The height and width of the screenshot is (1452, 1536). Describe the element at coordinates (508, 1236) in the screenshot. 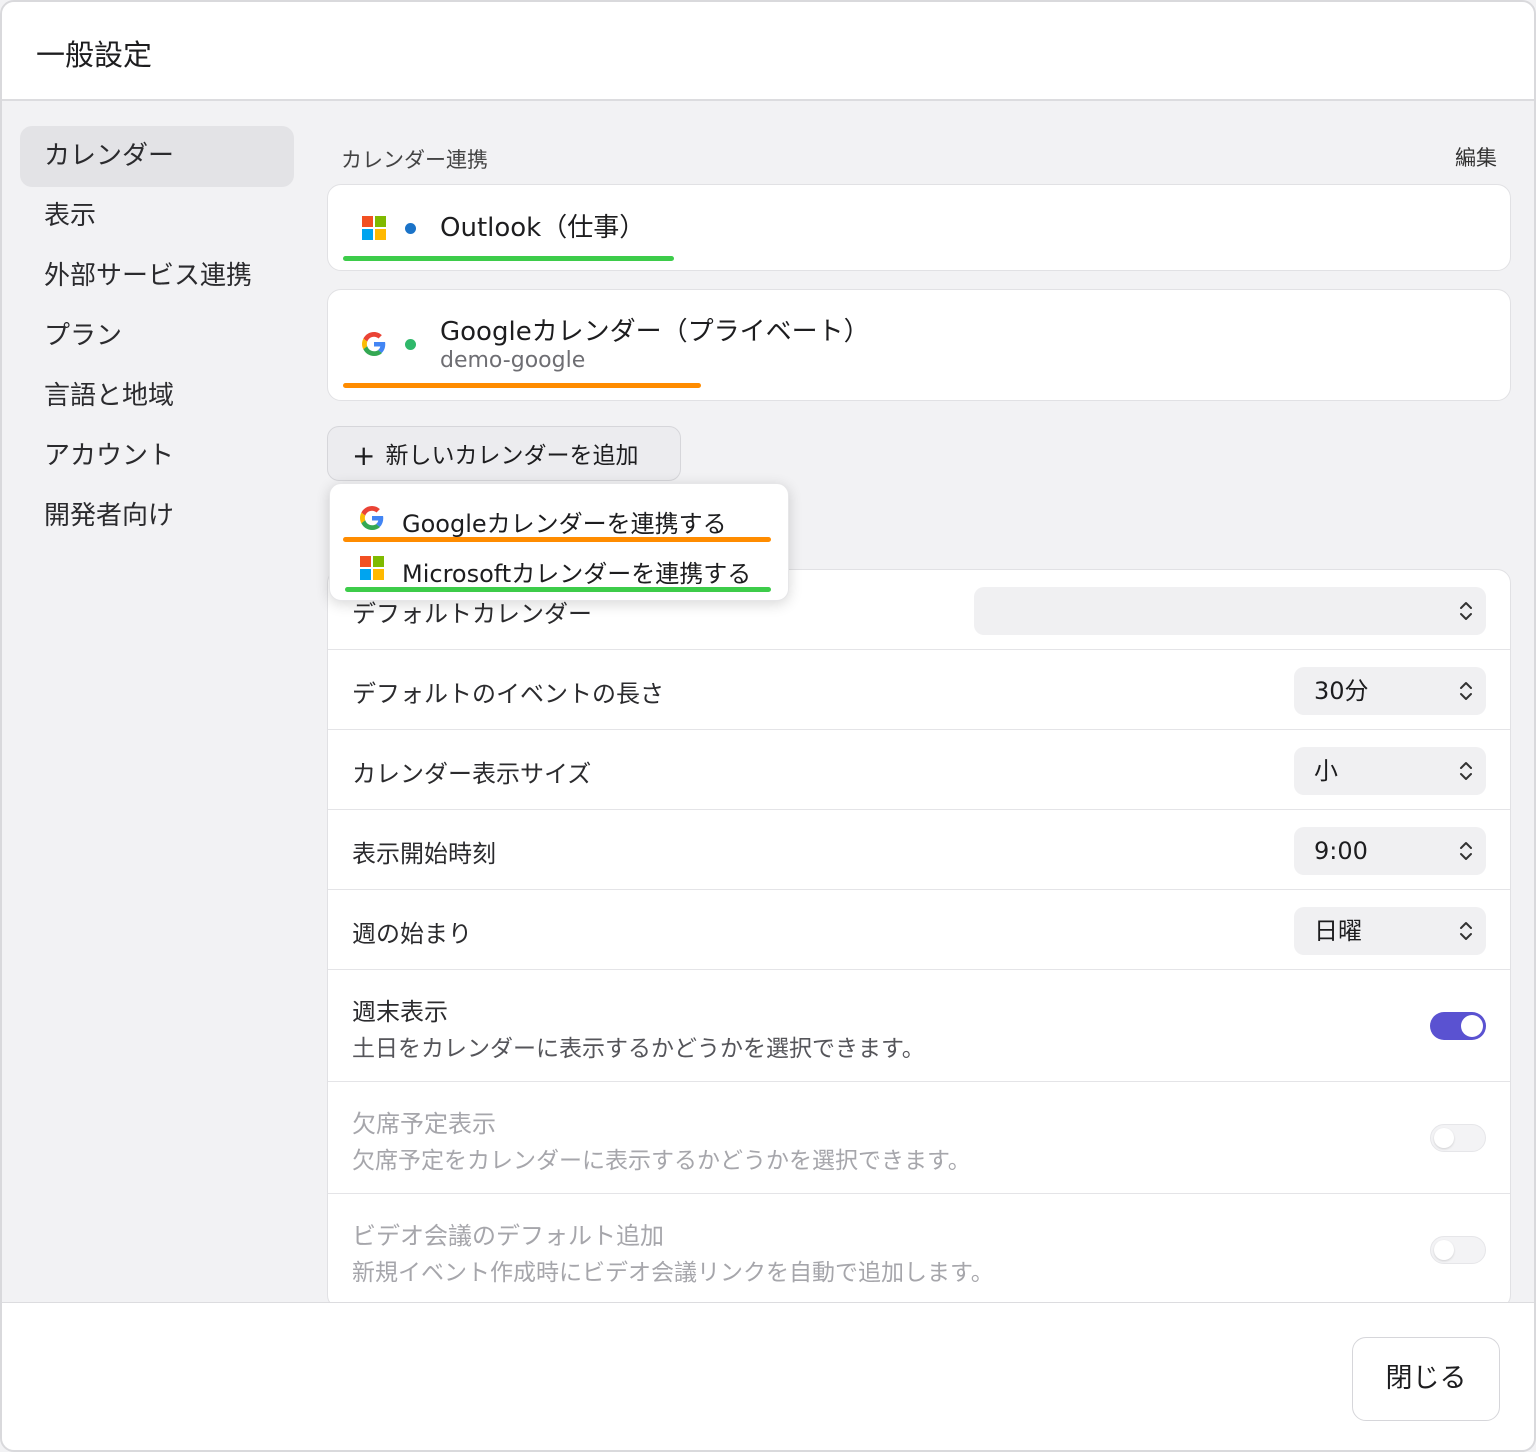

I see `setting-label: ビデオ会議のデフォルト追加` at that location.